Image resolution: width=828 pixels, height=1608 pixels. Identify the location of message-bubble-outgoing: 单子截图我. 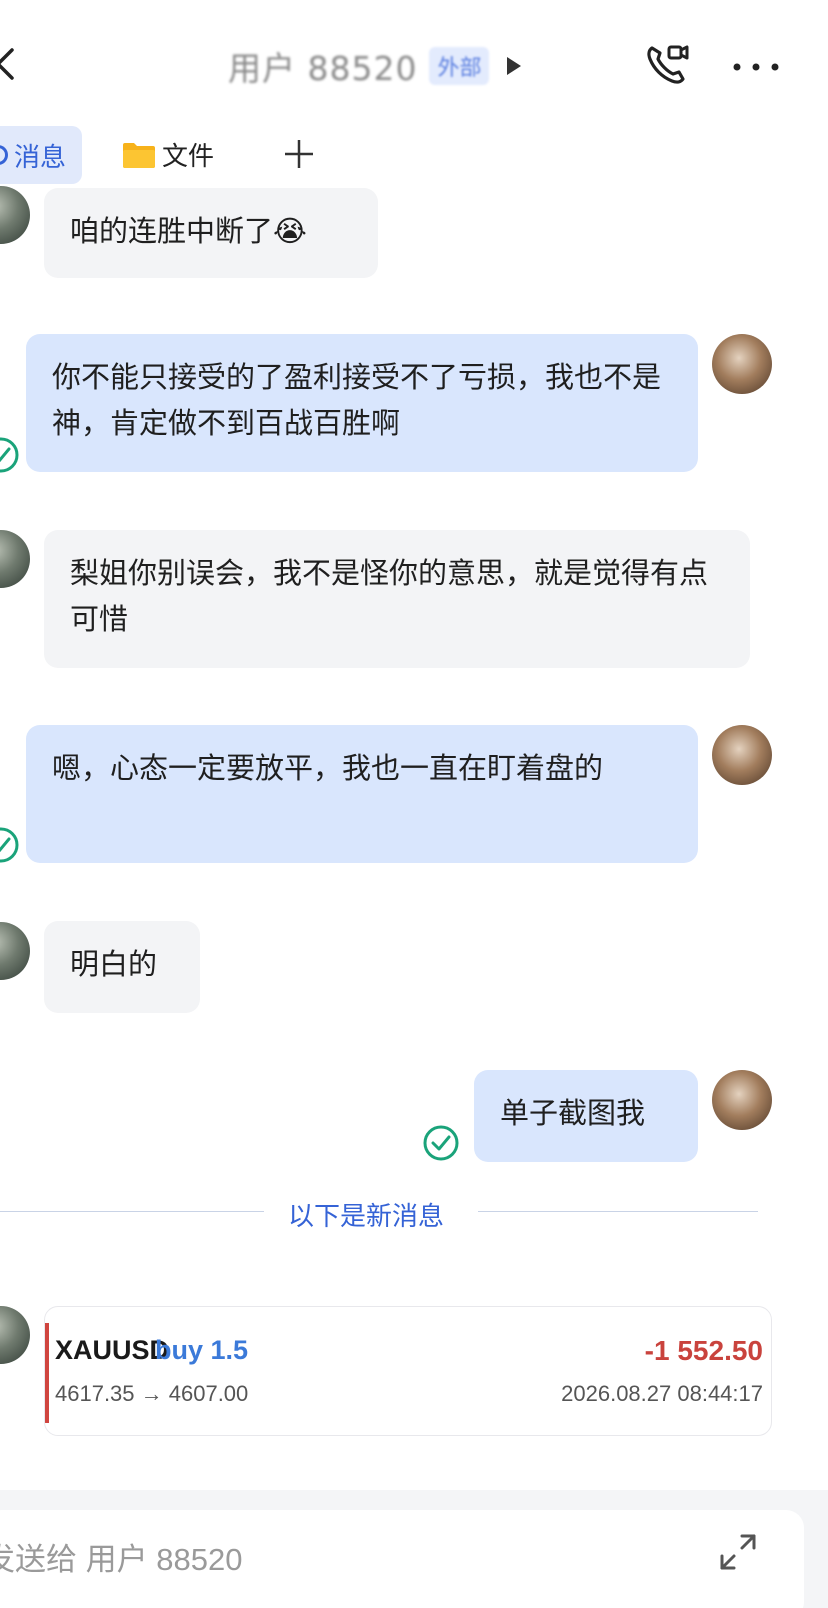
(586, 1116).